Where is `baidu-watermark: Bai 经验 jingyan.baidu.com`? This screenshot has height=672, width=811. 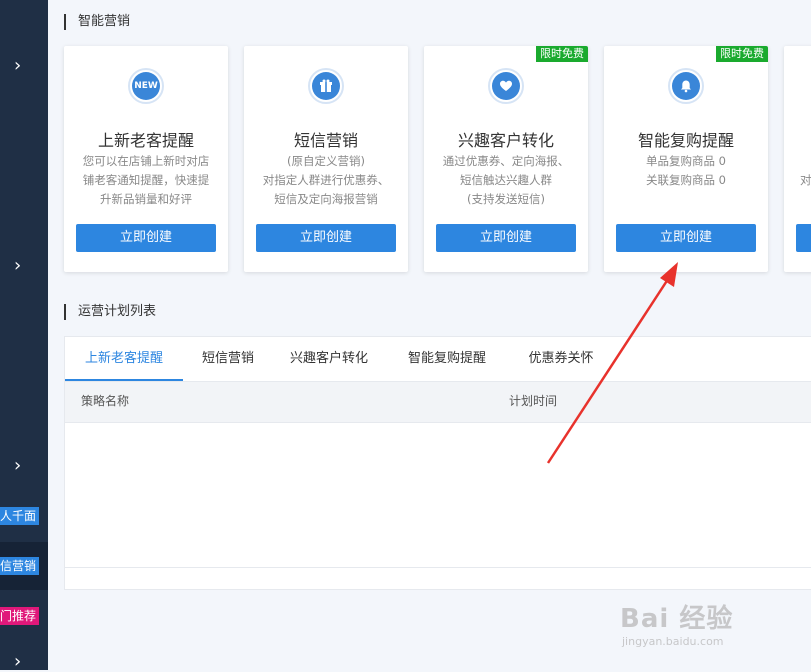 baidu-watermark: Bai 经验 jingyan.baidu.com is located at coordinates (710, 628).